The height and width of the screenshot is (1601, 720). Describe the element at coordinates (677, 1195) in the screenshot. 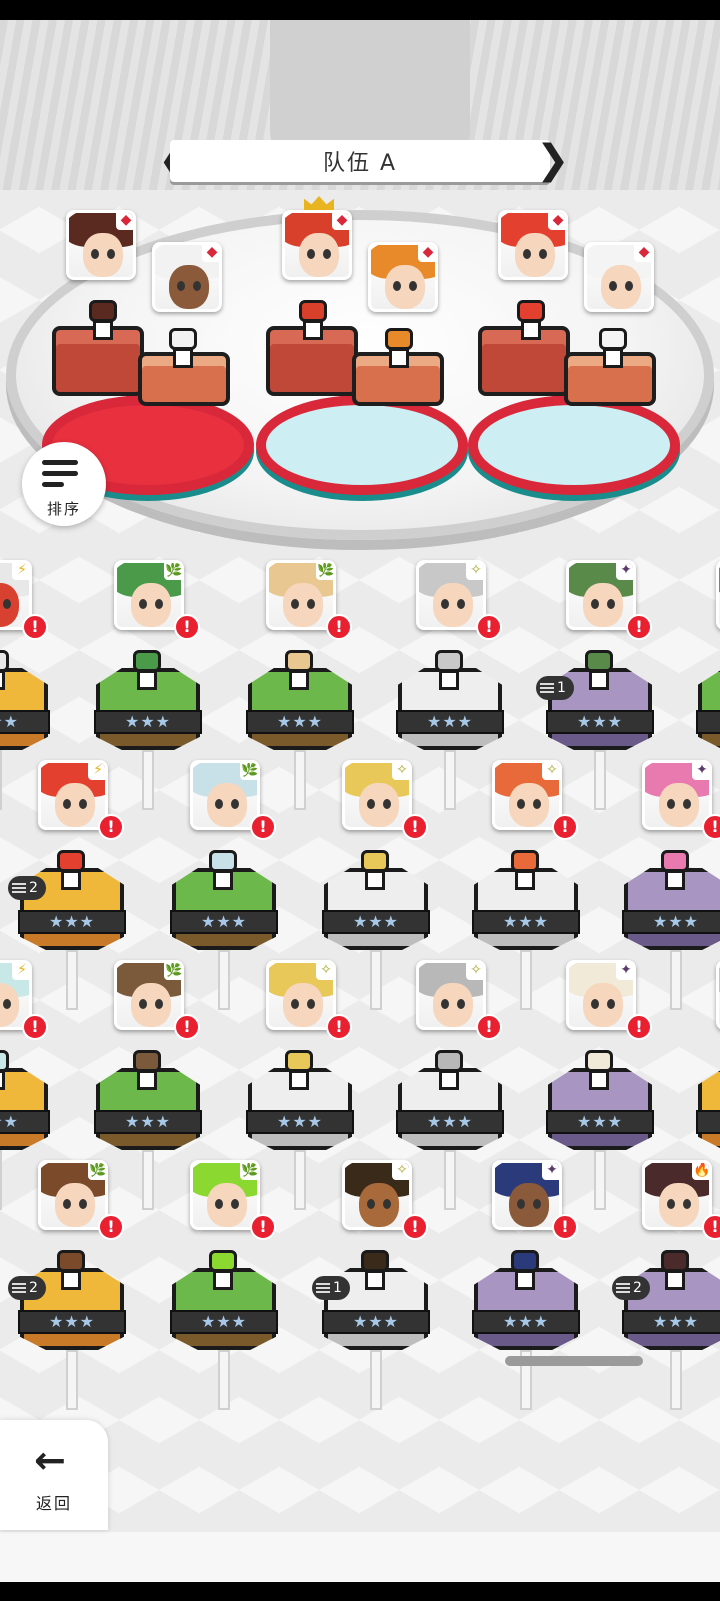

I see `character-portrait: 🔥` at that location.